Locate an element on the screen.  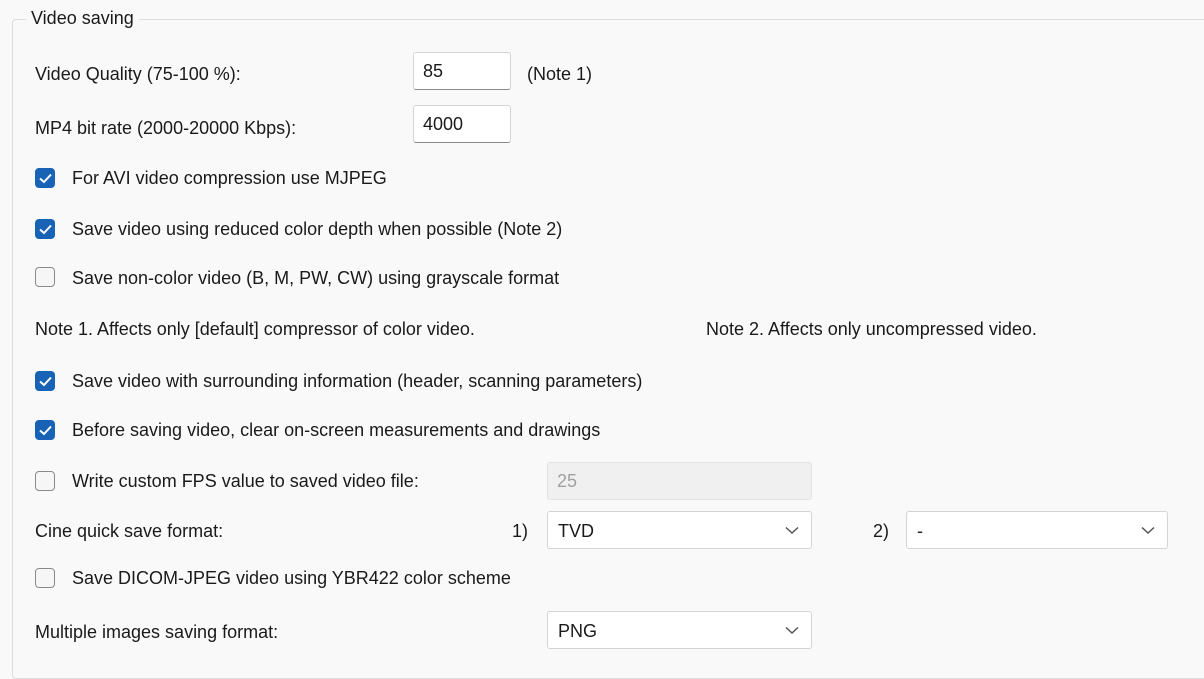
avi-mjpeg-checkbox is located at coordinates (45, 178).